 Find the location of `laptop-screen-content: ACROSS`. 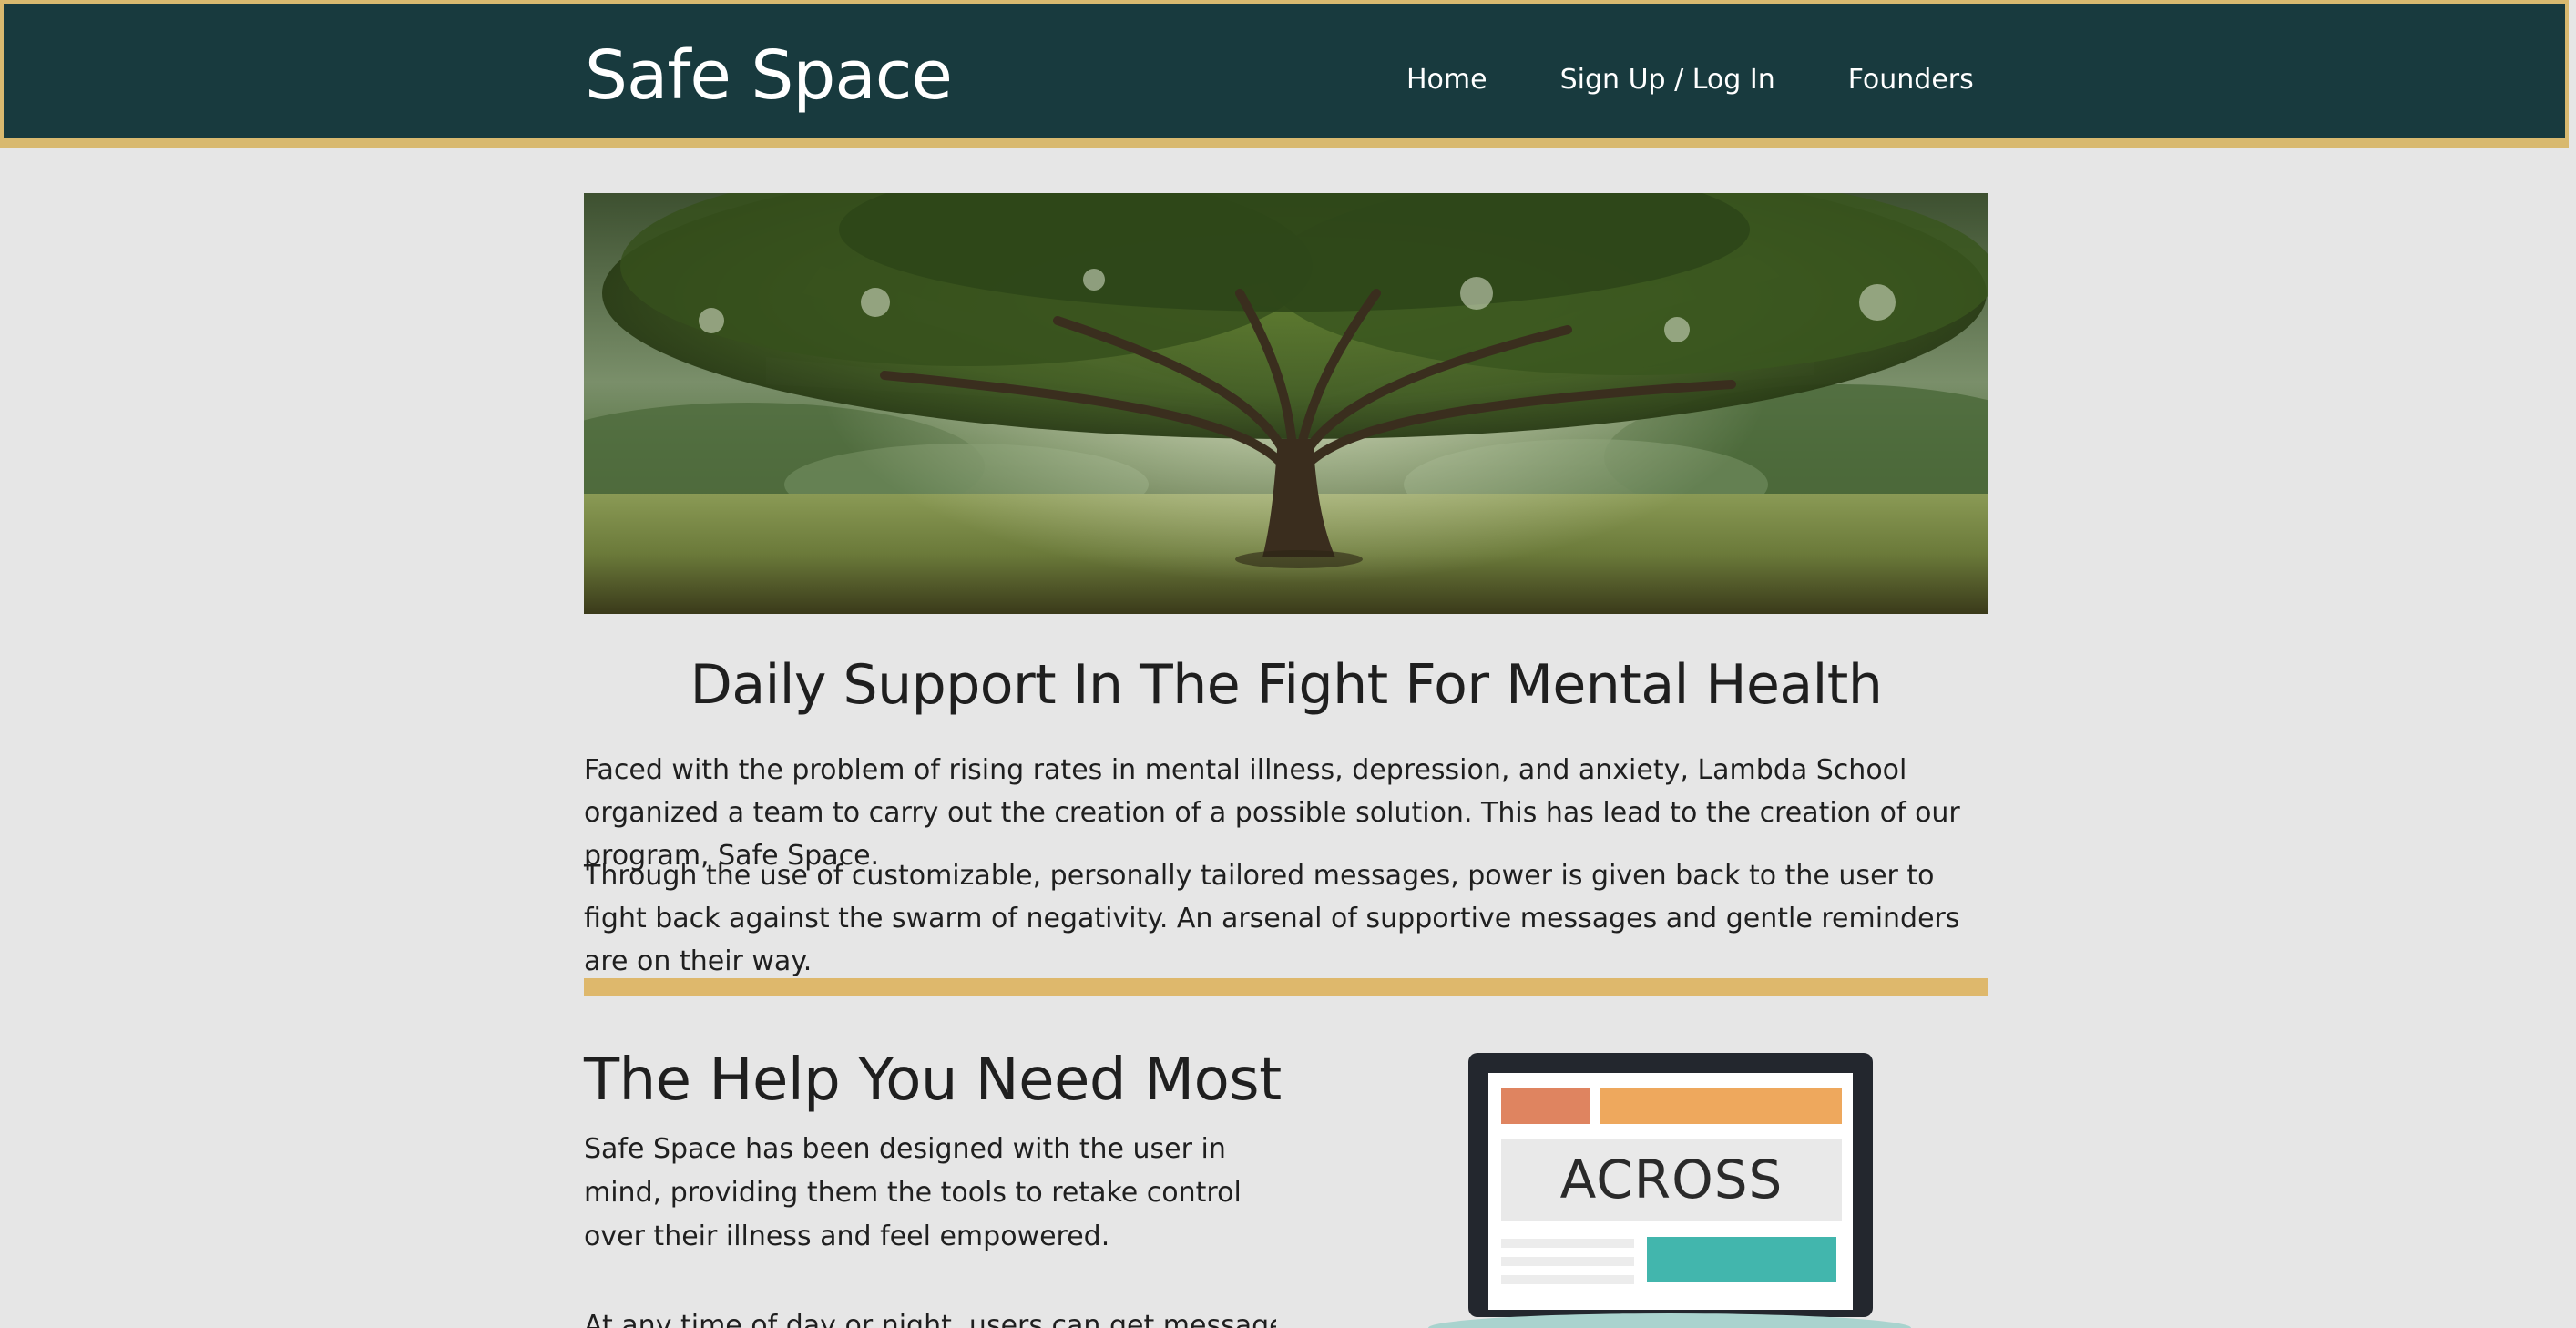

laptop-screen-content: ACROSS is located at coordinates (1670, 1192).